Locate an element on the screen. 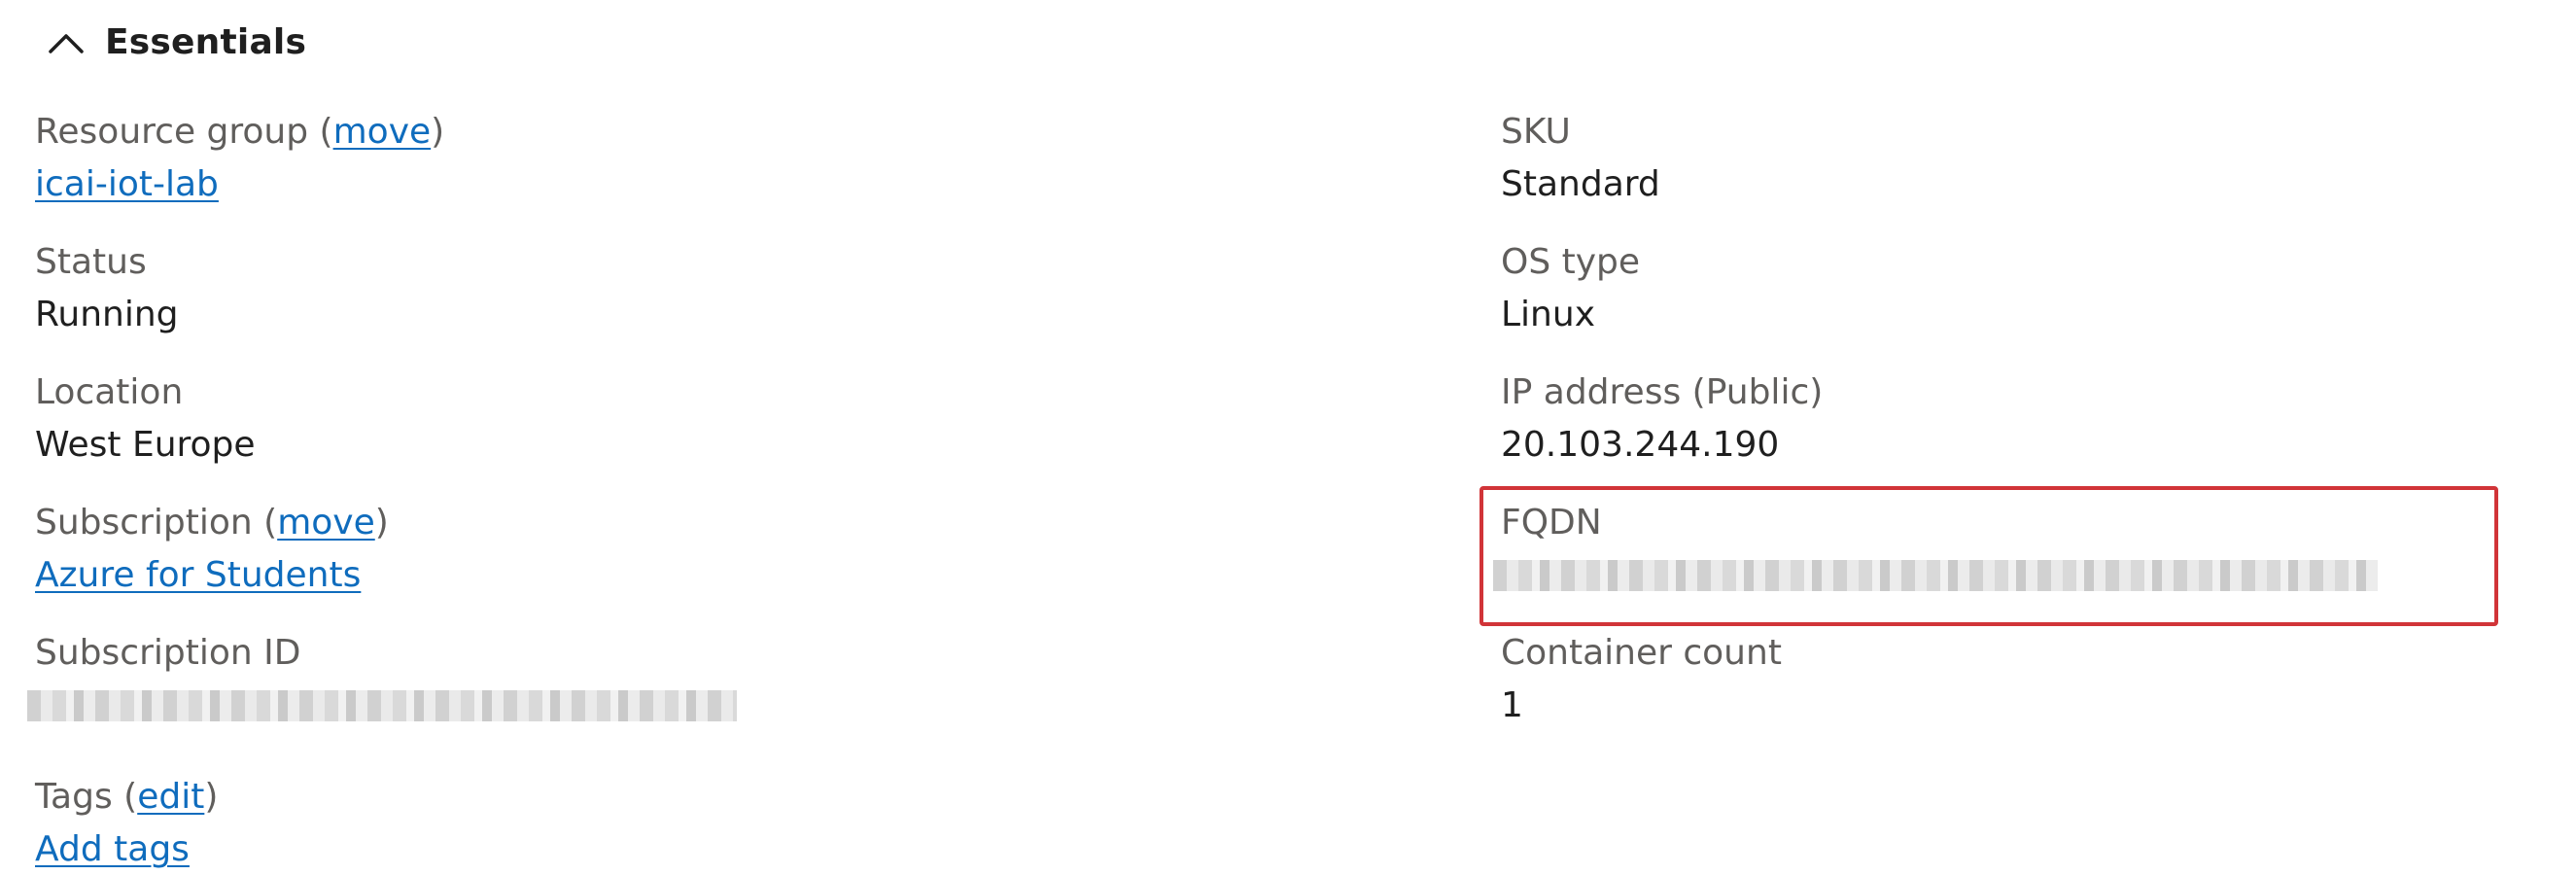 This screenshot has height=875, width=2576. ip-address-value: 20.103.244.190 is located at coordinates (1640, 445).